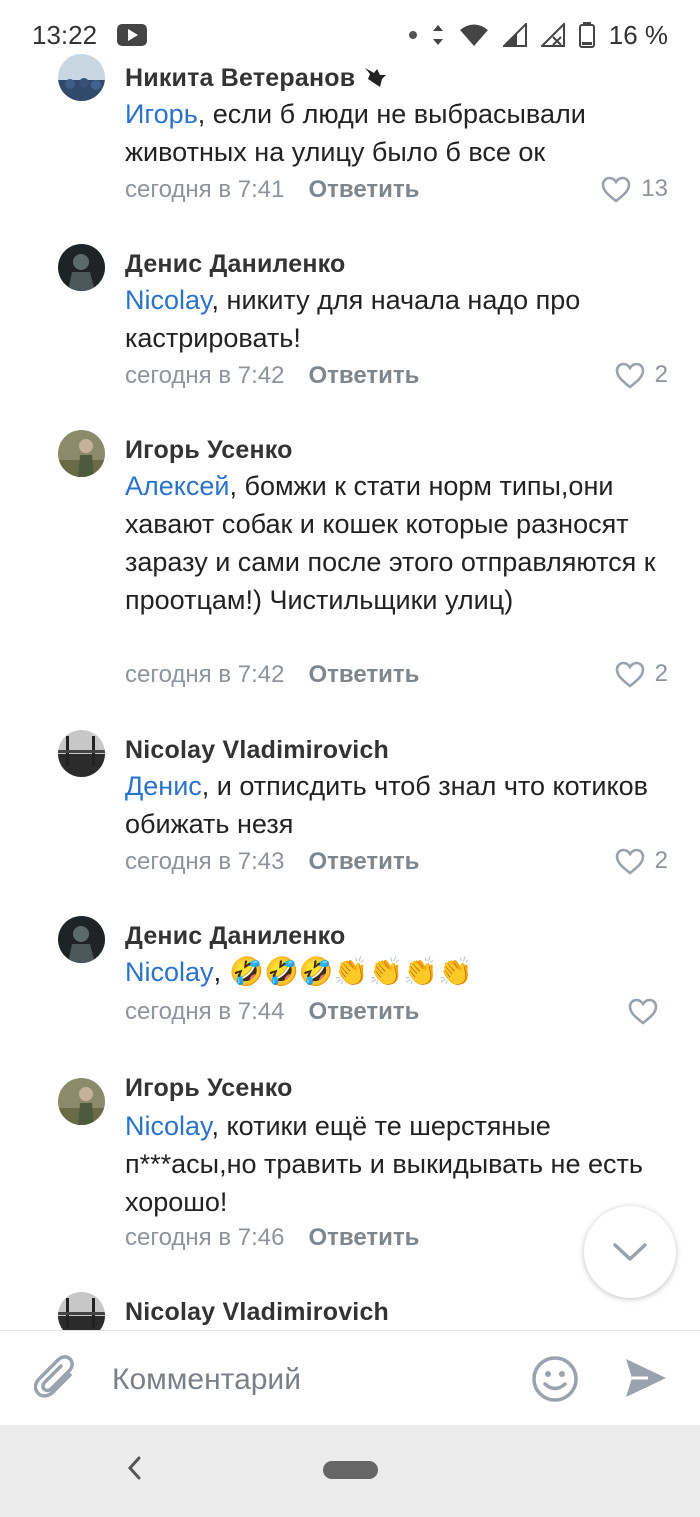  Describe the element at coordinates (376, 77) in the screenshot. I see `stag-icon` at that location.